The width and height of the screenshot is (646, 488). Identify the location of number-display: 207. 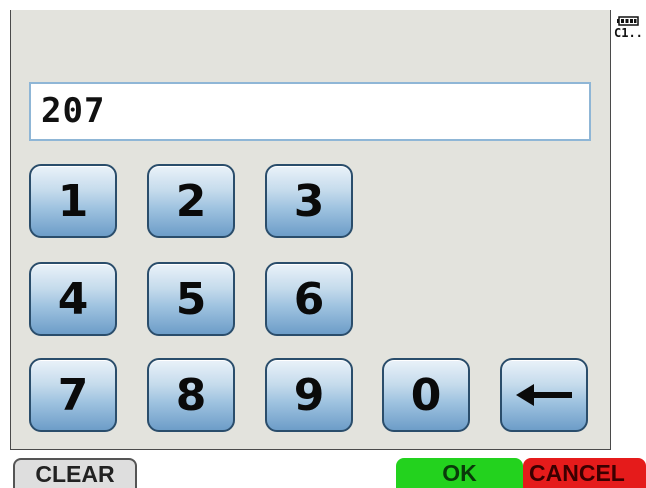
(310, 111).